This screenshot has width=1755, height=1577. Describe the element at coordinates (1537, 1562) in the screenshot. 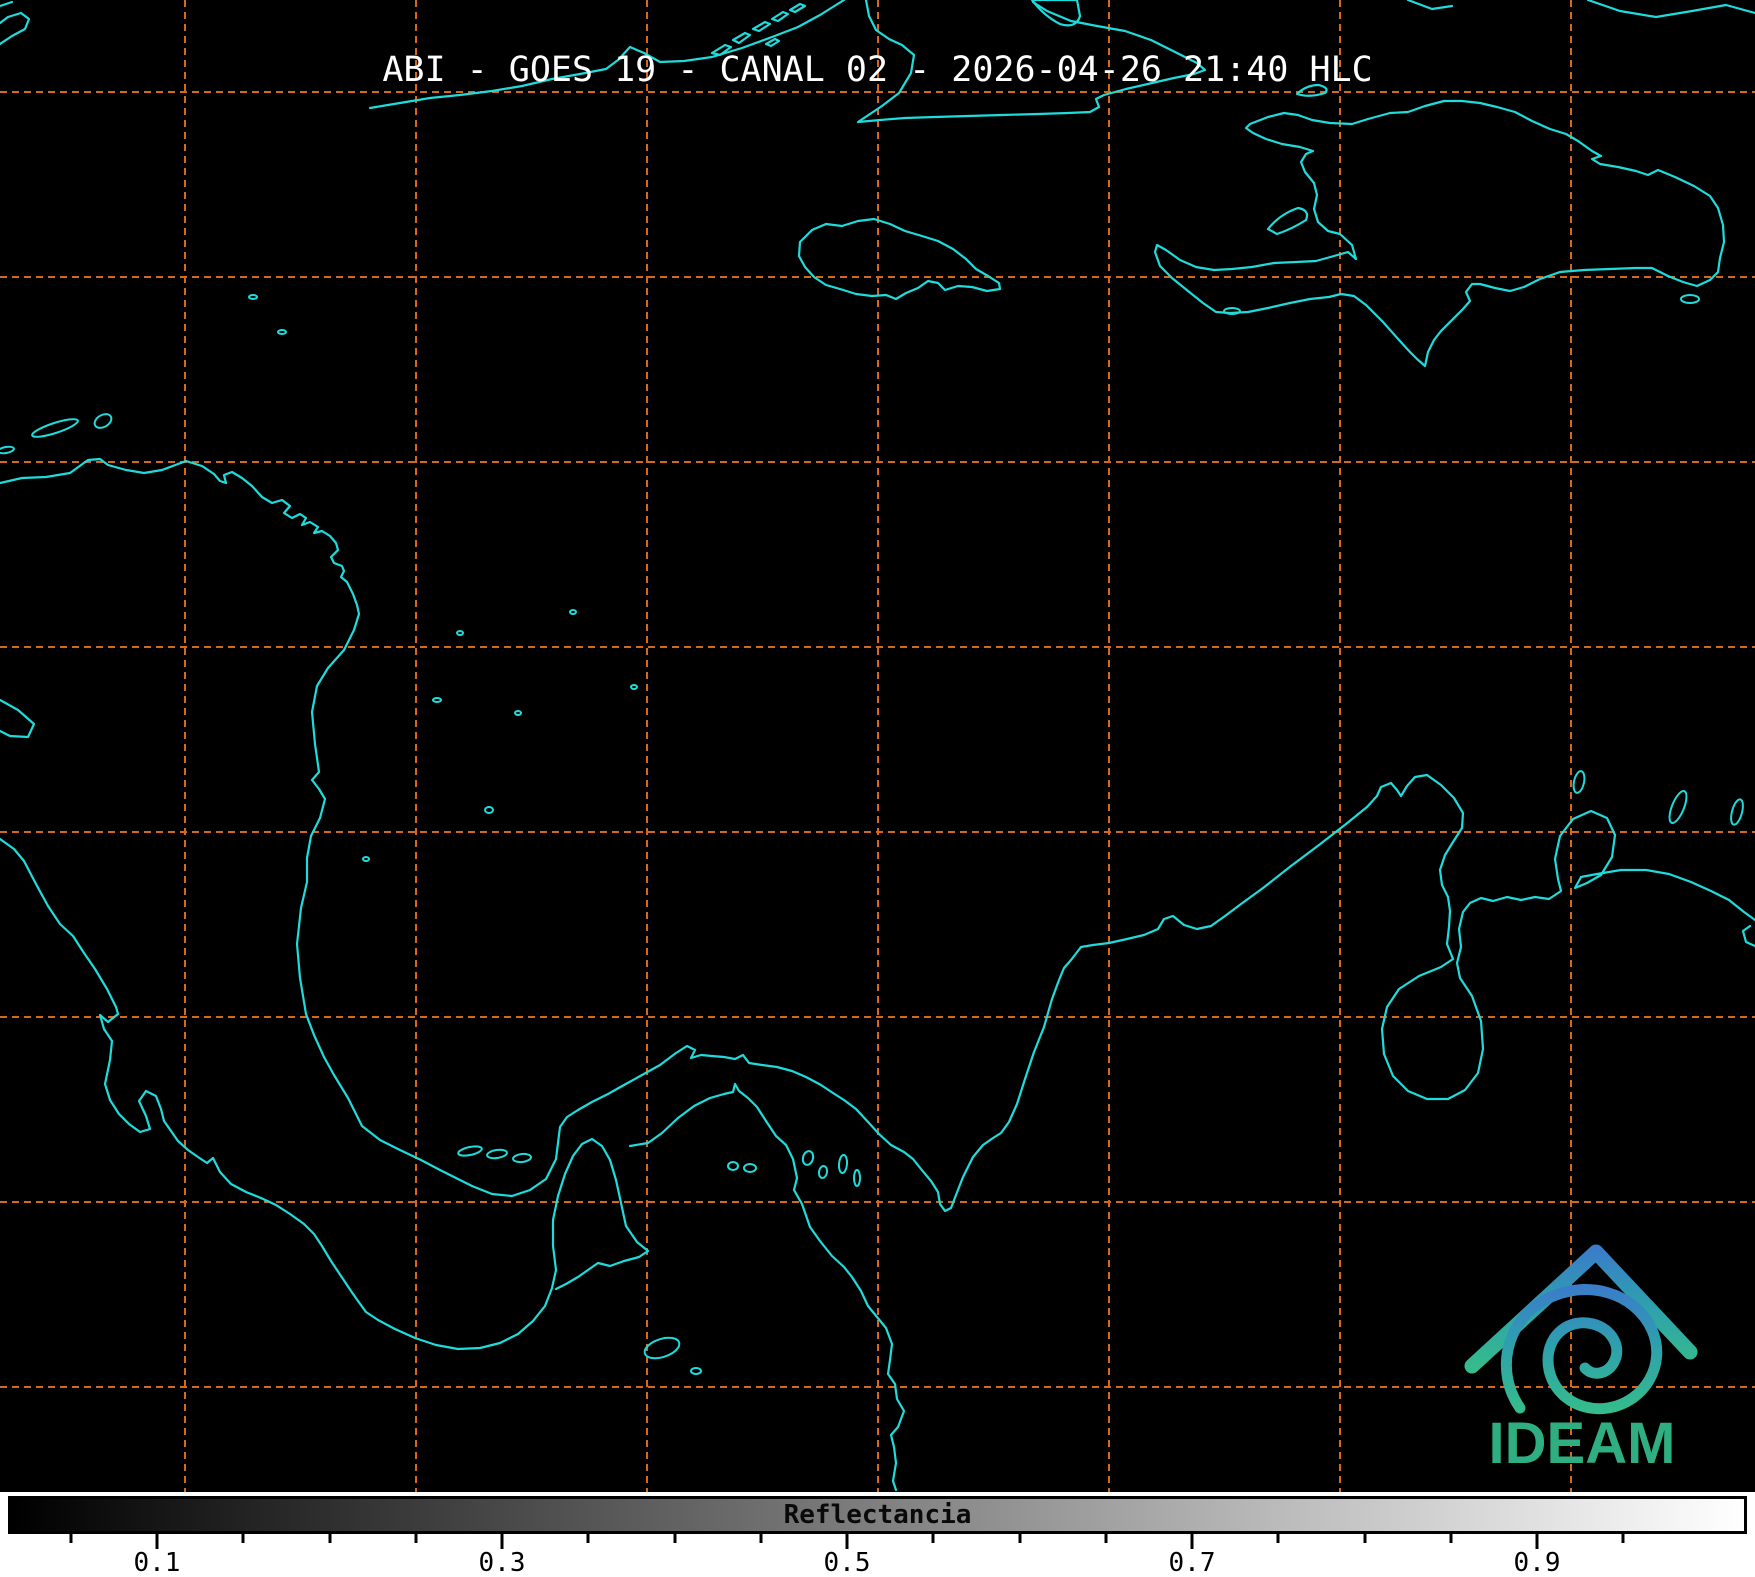

I see `colorbar-tick-label: 0.9` at that location.